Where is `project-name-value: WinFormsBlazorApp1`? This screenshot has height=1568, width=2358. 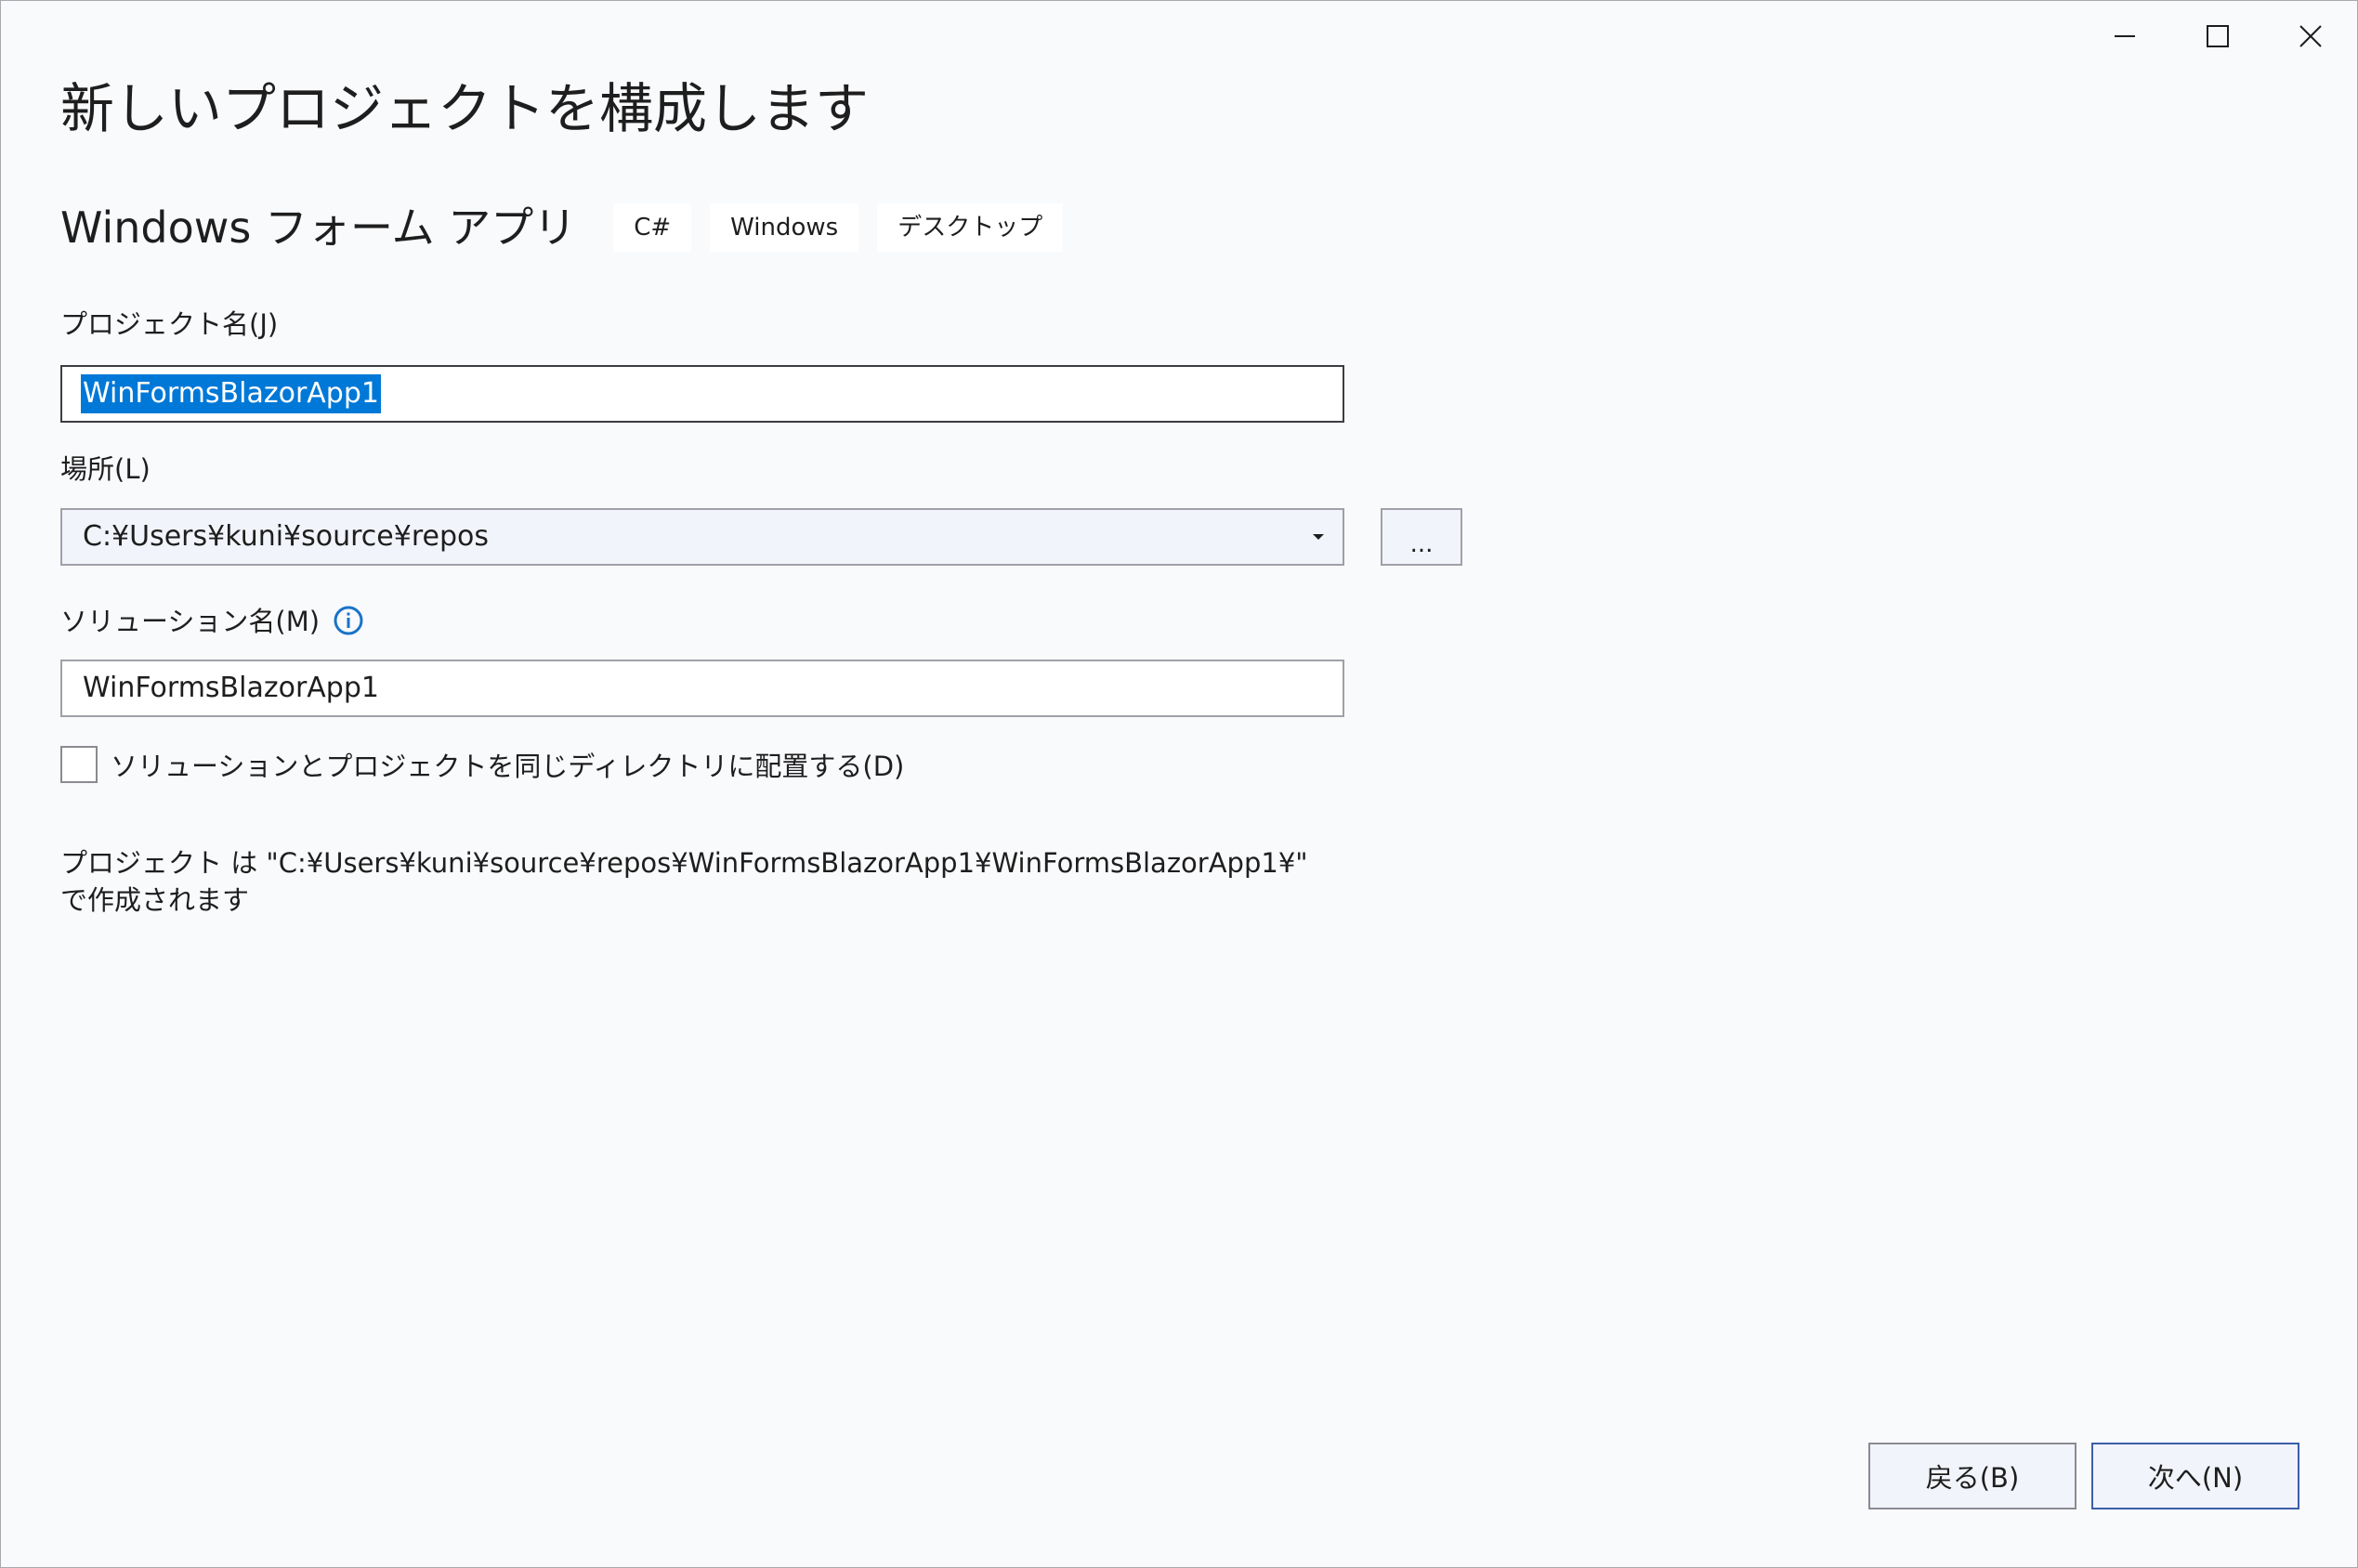
project-name-value: WinFormsBlazorApp1 is located at coordinates (231, 393).